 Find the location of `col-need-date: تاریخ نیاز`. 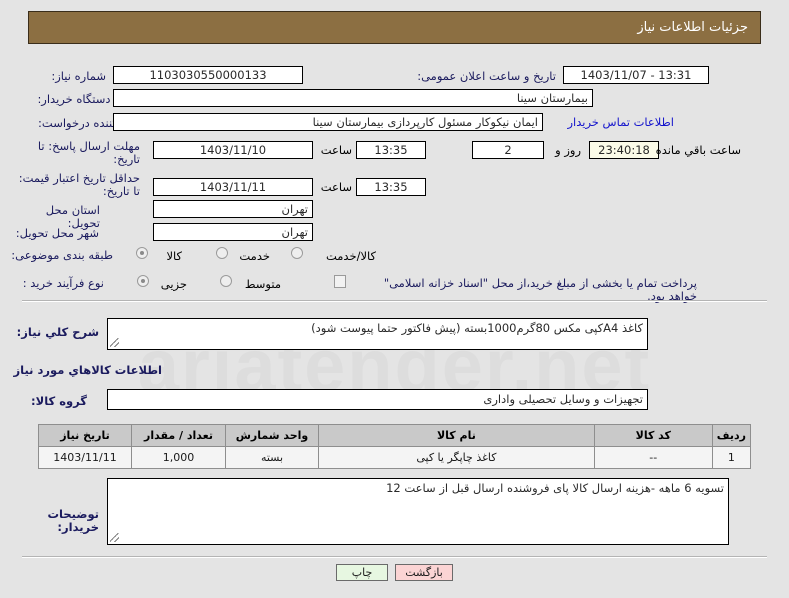

col-need-date: تاریخ نیاز is located at coordinates (85, 435).